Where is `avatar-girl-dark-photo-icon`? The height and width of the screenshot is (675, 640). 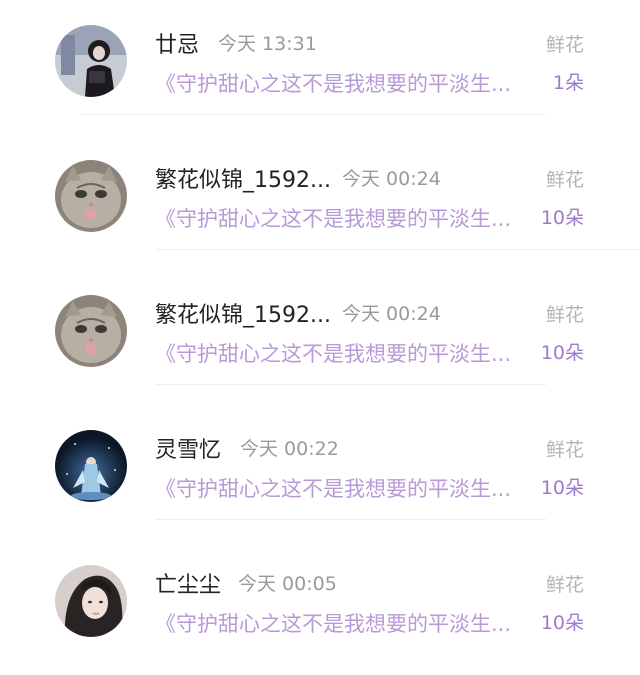
avatar-girl-dark-photo-icon is located at coordinates (91, 61).